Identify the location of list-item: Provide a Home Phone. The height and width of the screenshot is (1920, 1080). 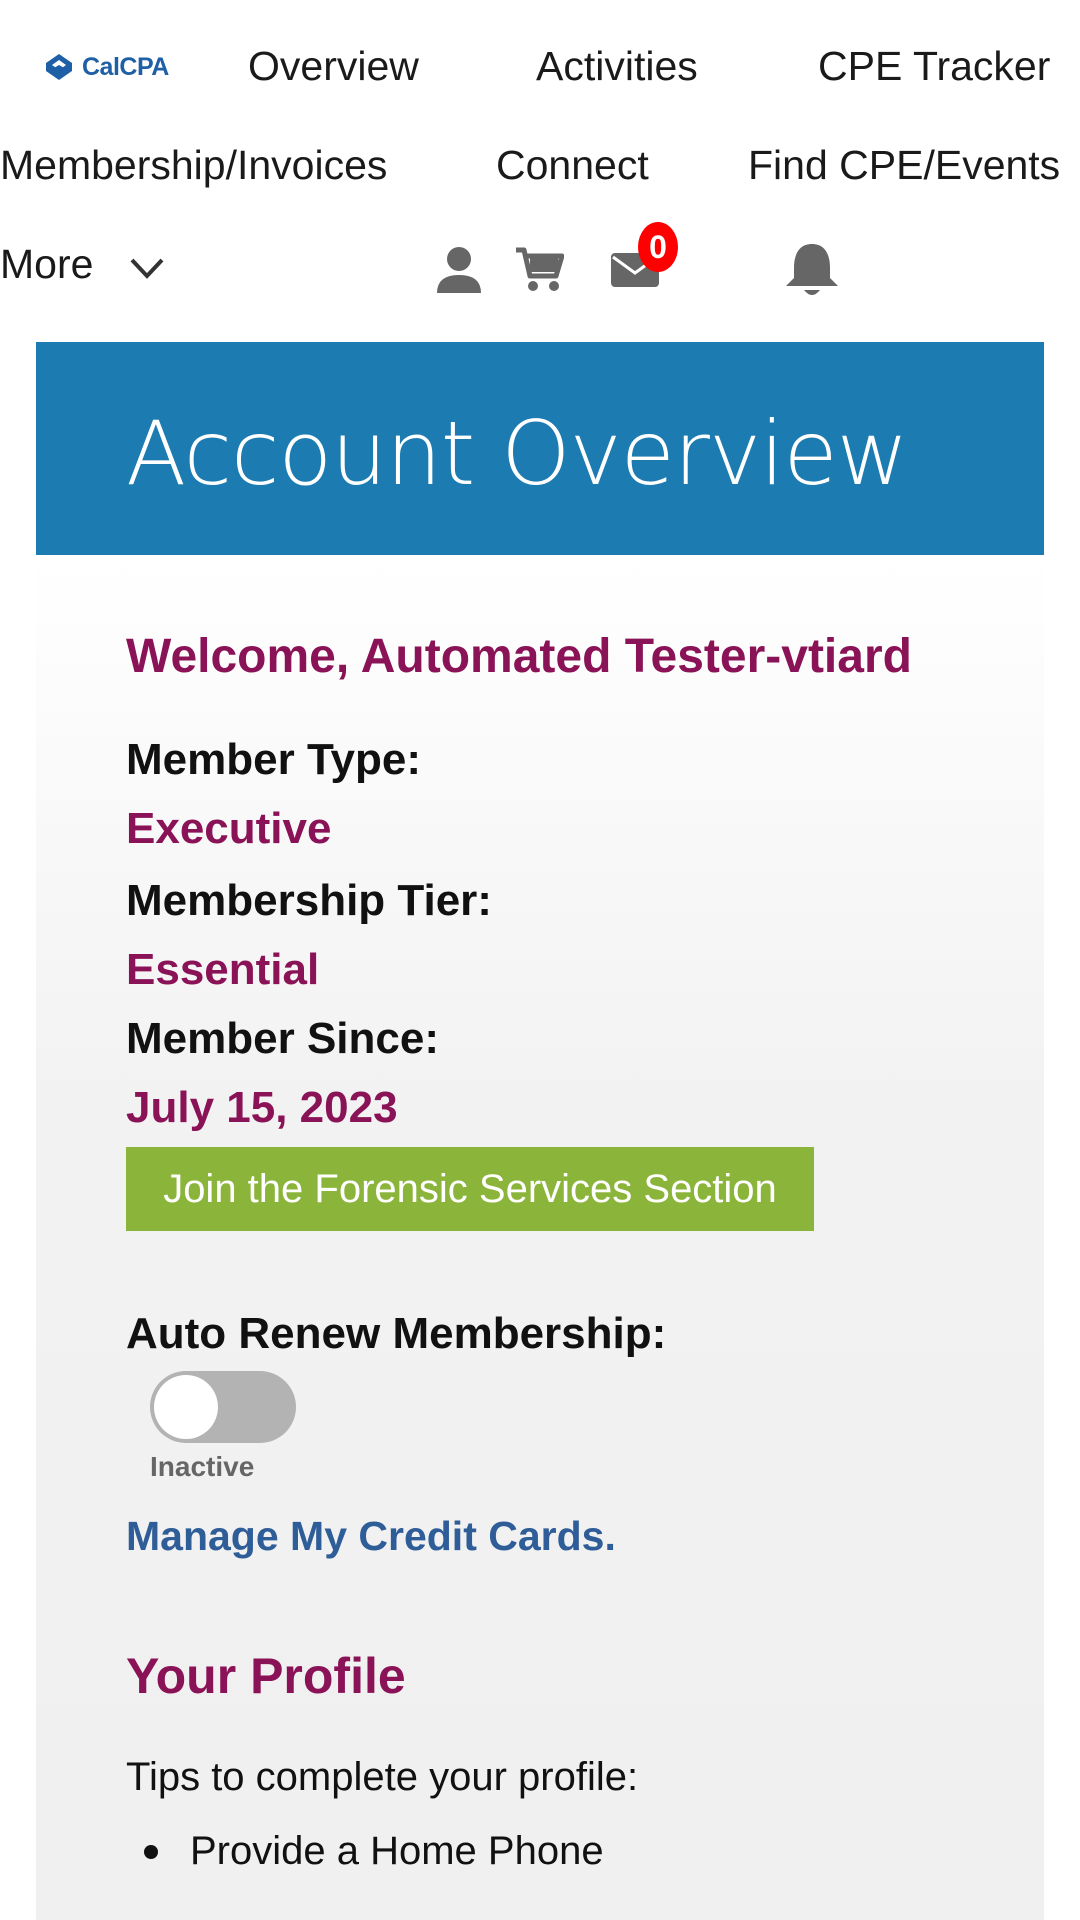
(365, 1851).